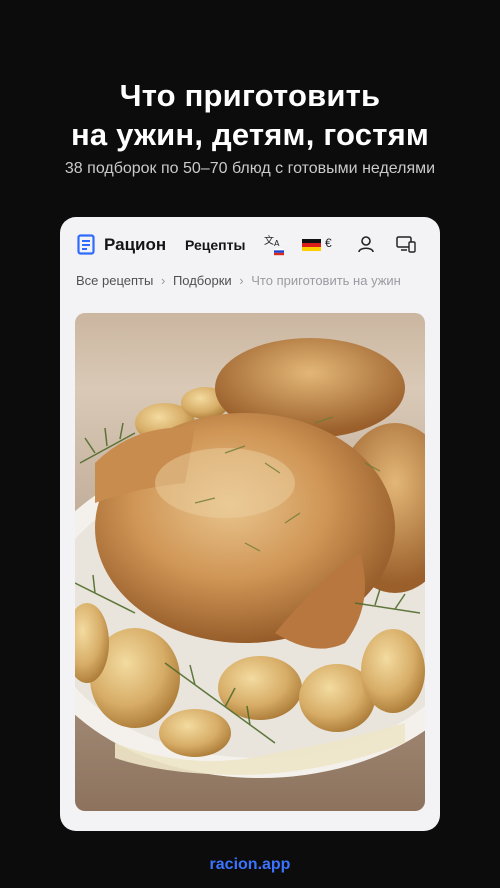 The height and width of the screenshot is (888, 500). I want to click on breadcrumb-collections: Подборки, so click(202, 280).